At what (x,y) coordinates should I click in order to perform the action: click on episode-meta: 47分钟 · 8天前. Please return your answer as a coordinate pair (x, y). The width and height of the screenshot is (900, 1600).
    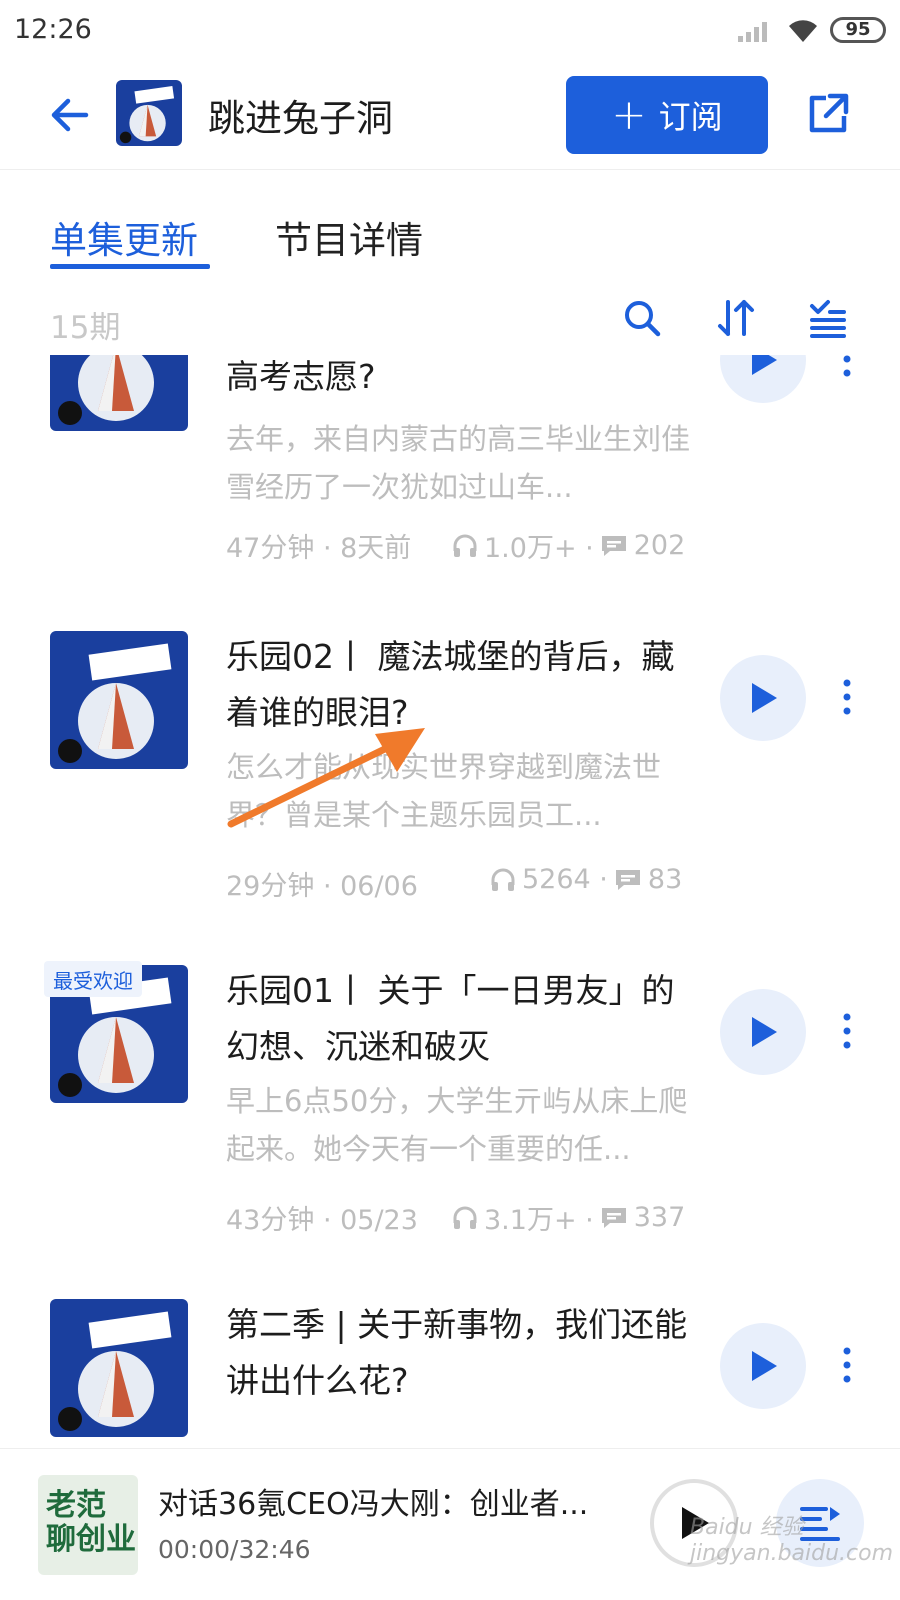
    Looking at the image, I should click on (319, 548).